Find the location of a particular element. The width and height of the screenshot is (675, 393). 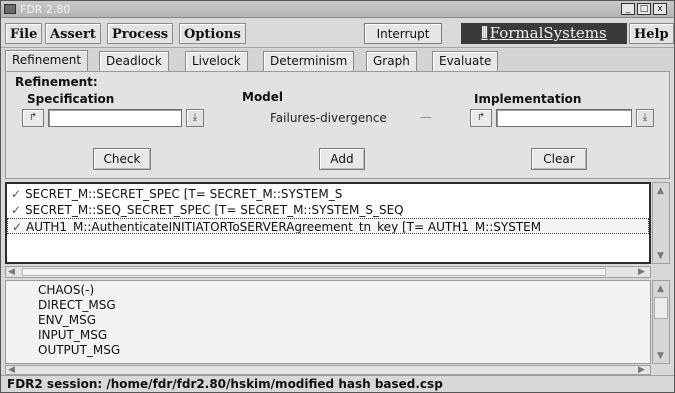

refinement-heading: Refinement: is located at coordinates (56, 82).